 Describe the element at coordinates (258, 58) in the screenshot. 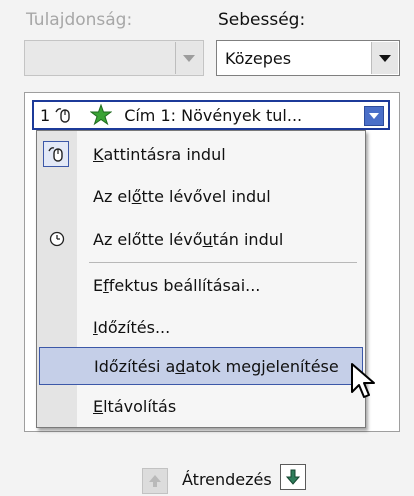

I see `speed-value: Közepes` at that location.